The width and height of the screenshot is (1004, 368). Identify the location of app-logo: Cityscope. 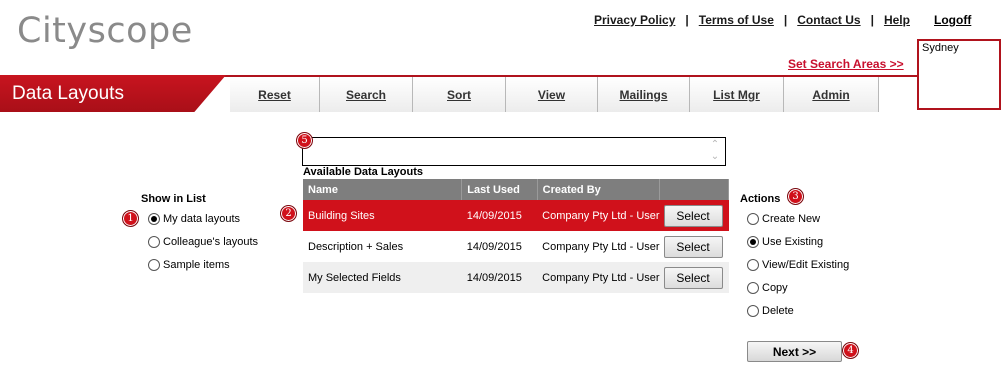
(105, 31).